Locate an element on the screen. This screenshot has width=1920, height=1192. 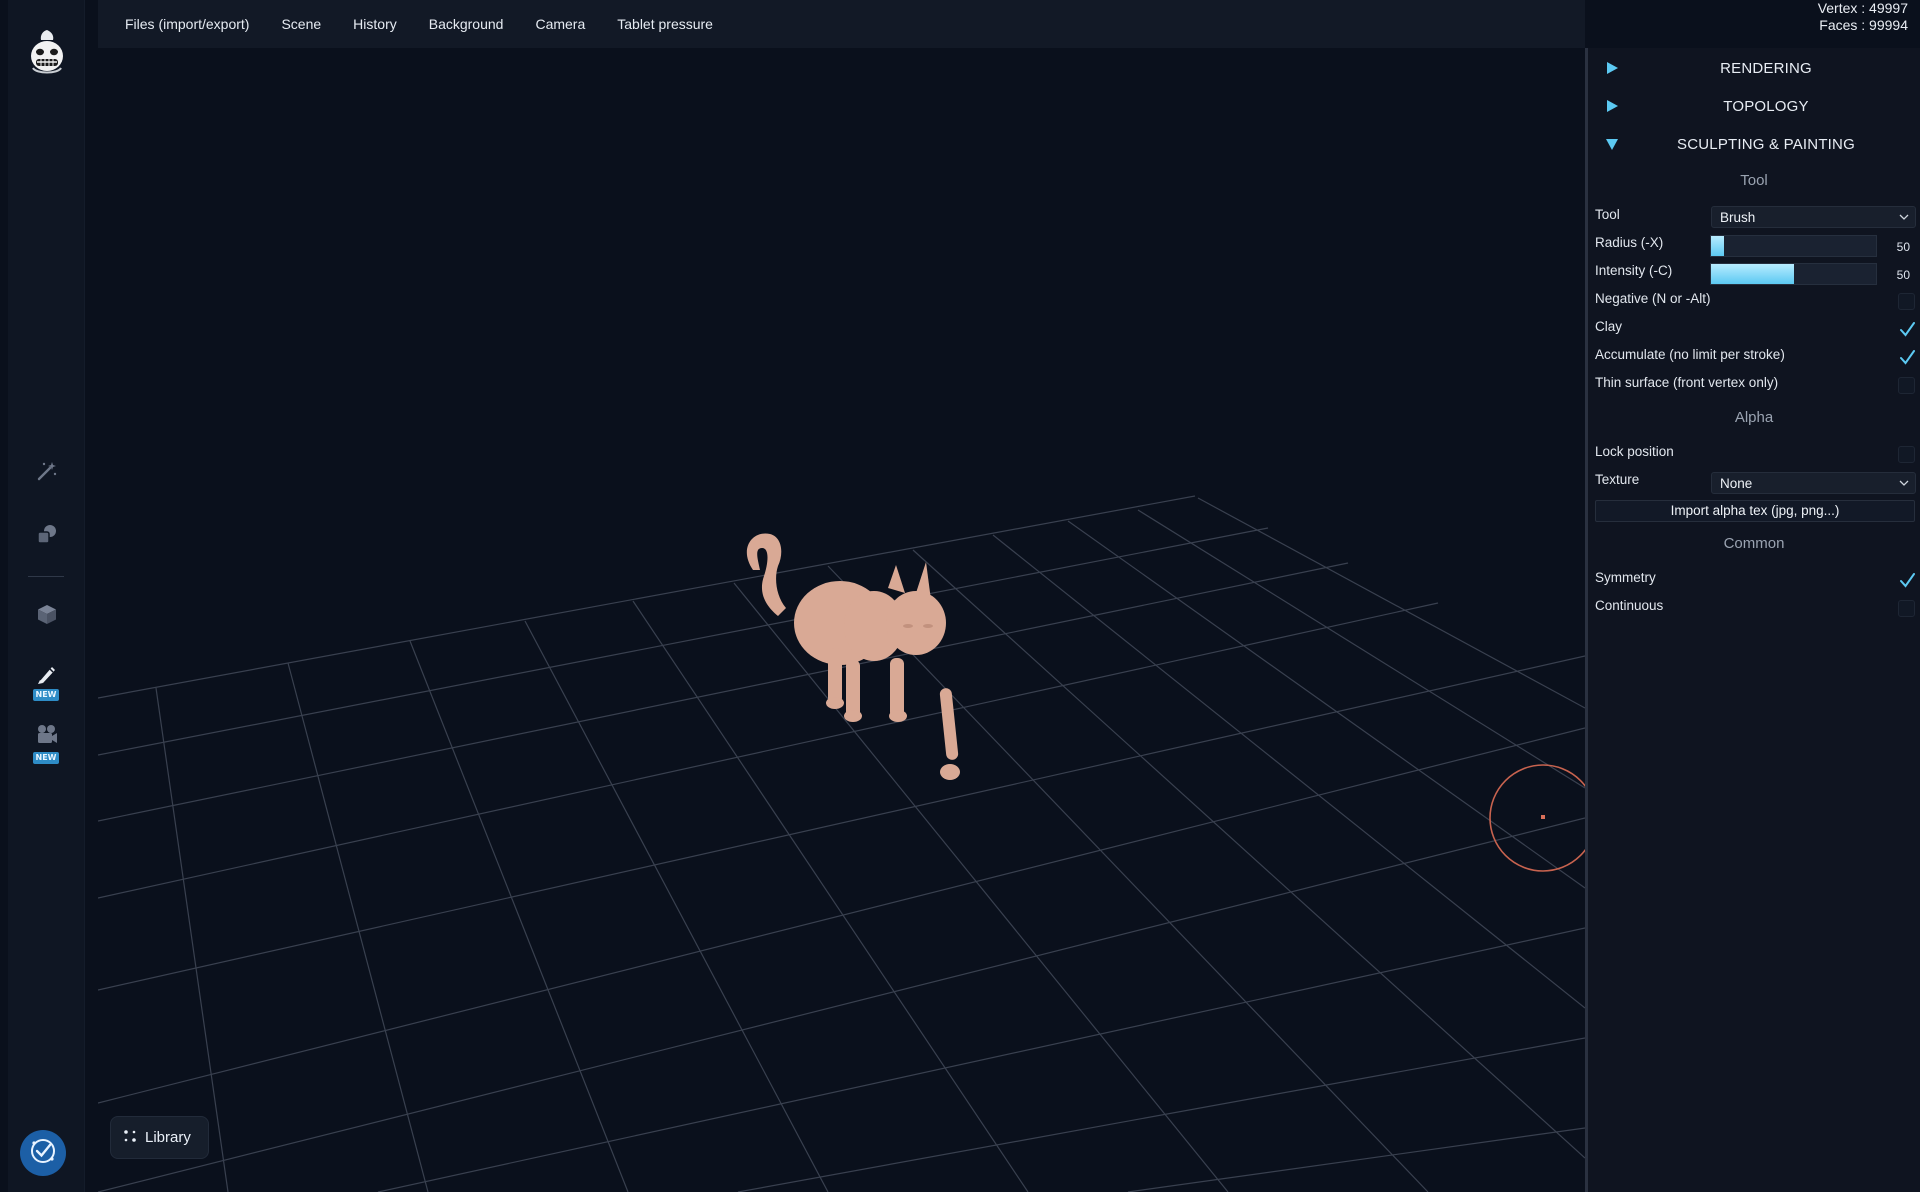
radius-label: Radius (-X) is located at coordinates (1629, 242).